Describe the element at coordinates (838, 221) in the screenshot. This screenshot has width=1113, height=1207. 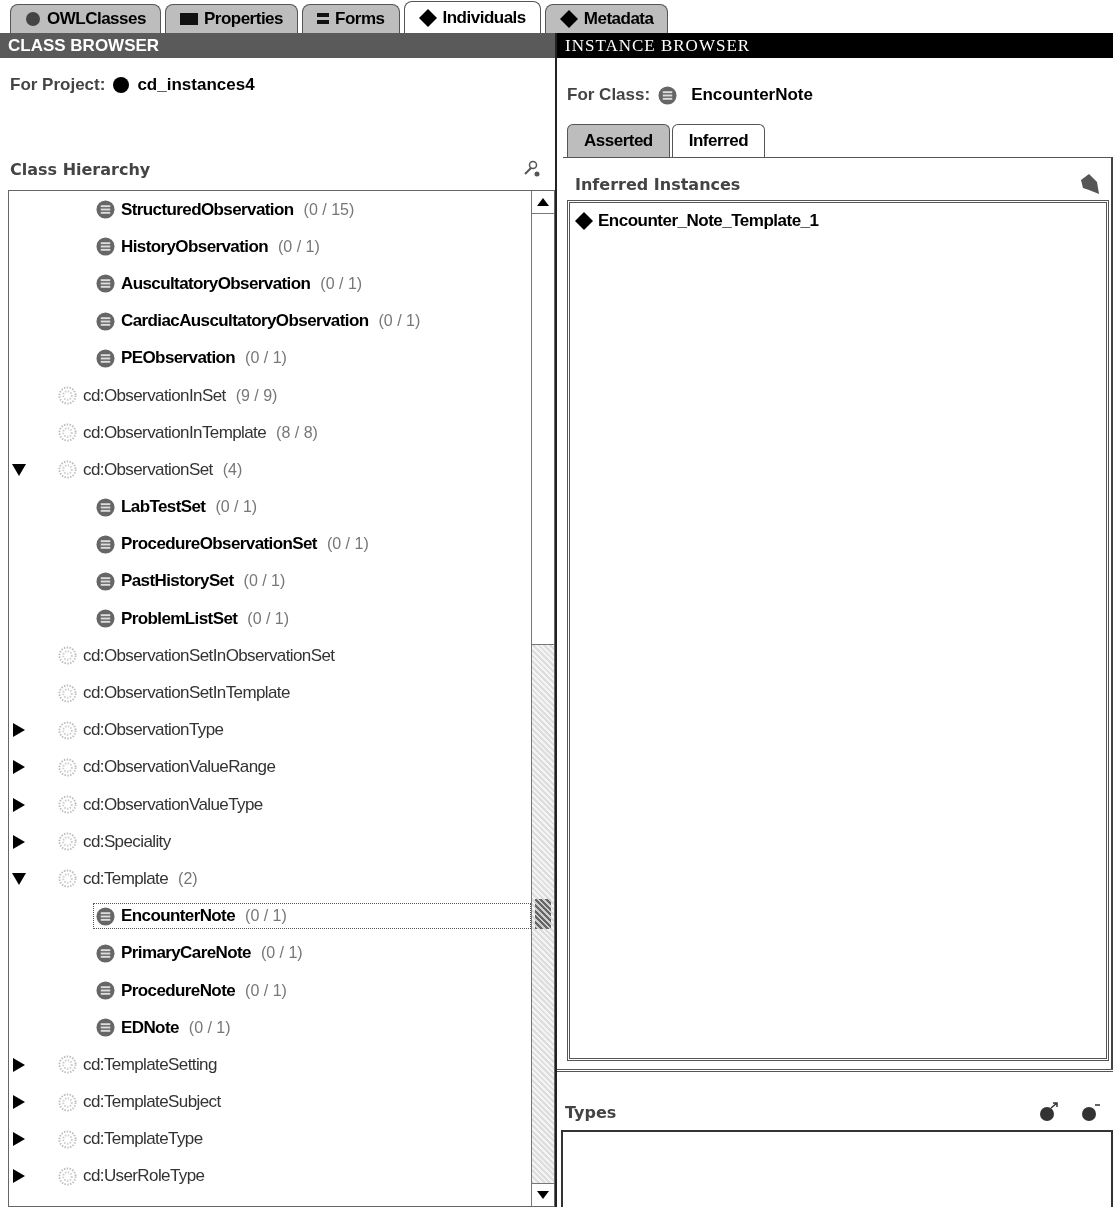
I see `instance-item: Encounter_Note_Template_1` at that location.